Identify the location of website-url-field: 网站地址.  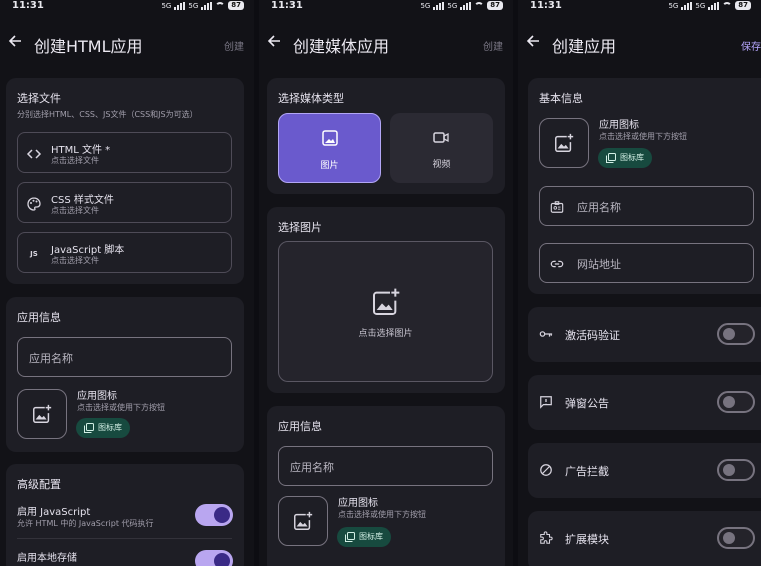
(646, 263).